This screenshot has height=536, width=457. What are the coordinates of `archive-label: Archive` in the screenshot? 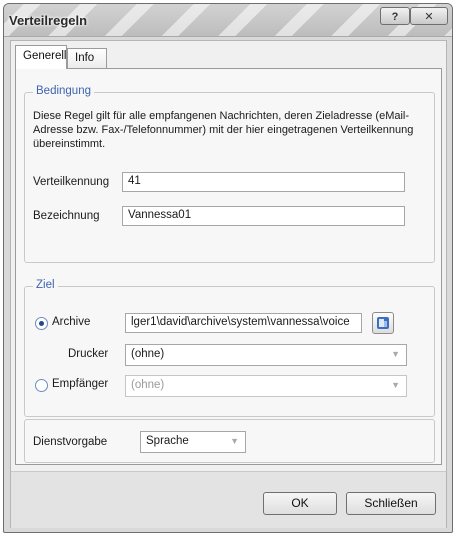 It's located at (71, 322).